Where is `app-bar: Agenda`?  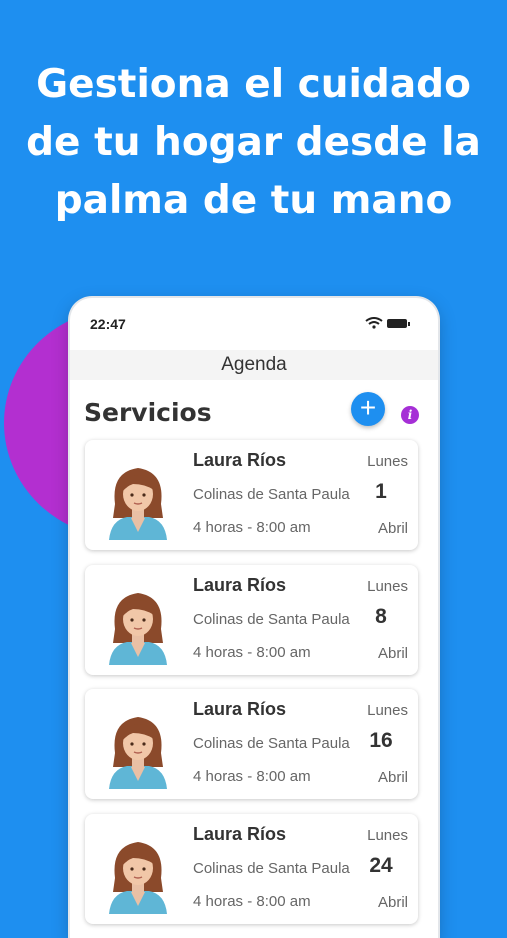
app-bar: Agenda is located at coordinates (254, 365).